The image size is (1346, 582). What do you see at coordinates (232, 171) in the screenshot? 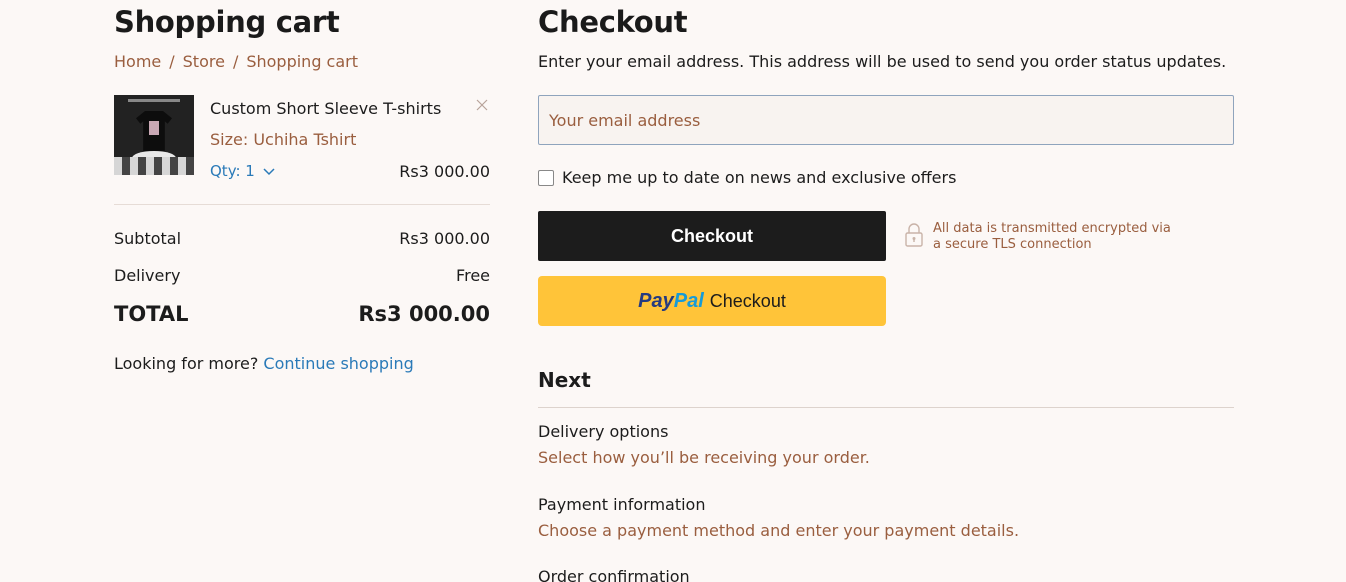
I see `quantity-label: Qty: 1` at bounding box center [232, 171].